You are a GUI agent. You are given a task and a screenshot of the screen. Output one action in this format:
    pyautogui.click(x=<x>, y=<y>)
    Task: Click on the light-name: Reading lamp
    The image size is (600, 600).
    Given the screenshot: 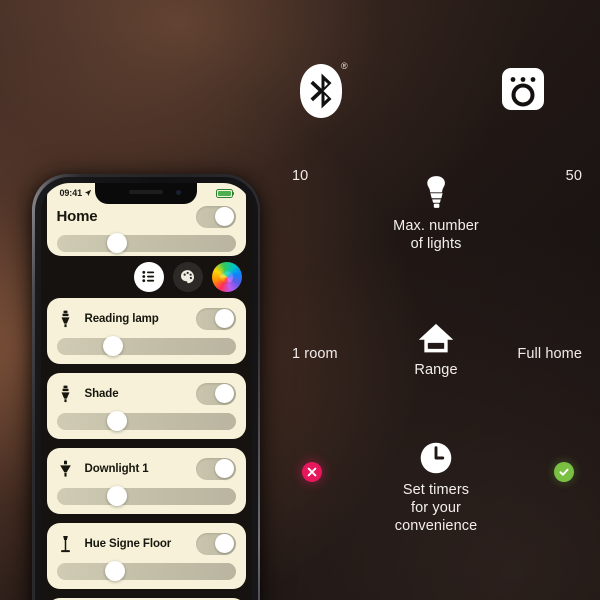 What is the action you would take?
    pyautogui.click(x=121, y=318)
    